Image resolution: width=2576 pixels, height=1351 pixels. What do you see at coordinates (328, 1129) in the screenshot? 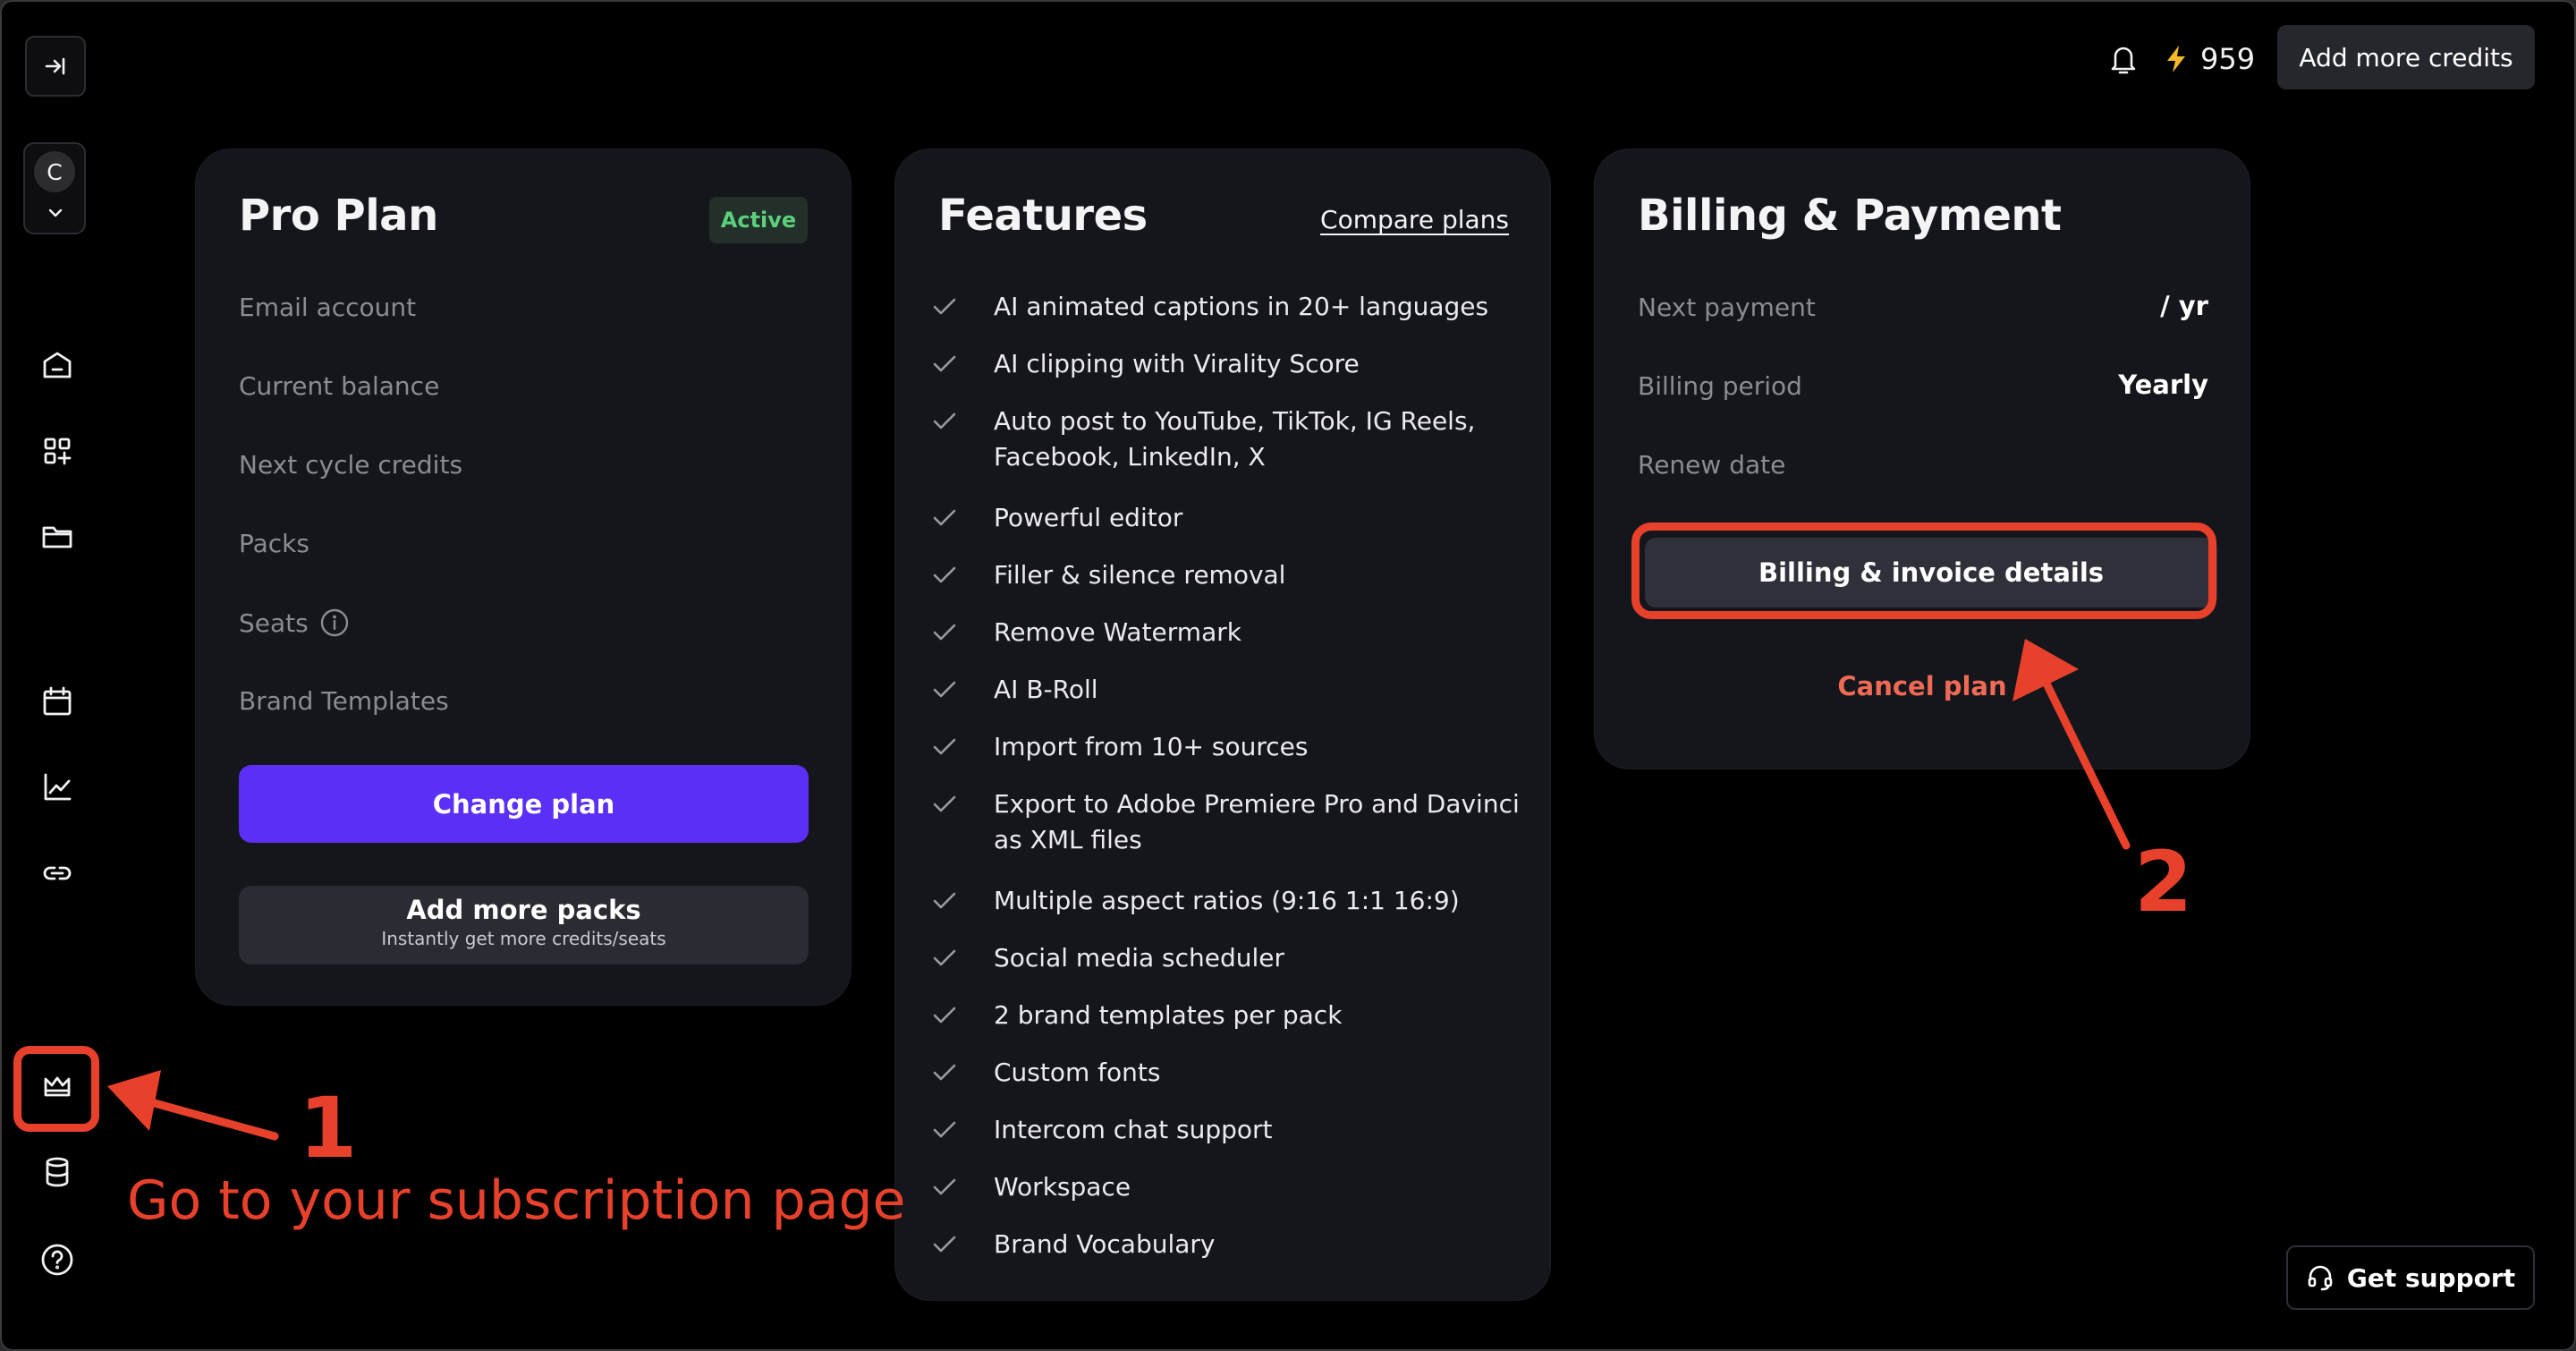
I see `annotation-step-1: 1` at bounding box center [328, 1129].